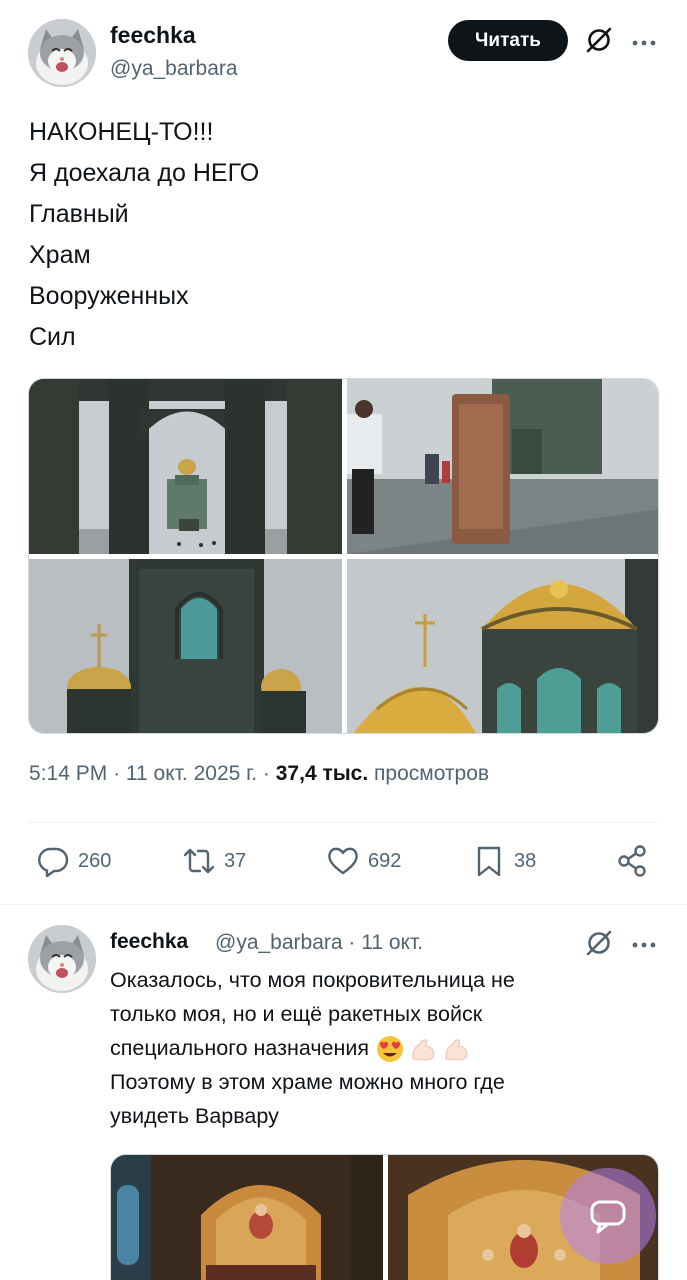 The width and height of the screenshot is (687, 1280). I want to click on like-button: 692, so click(363, 861).